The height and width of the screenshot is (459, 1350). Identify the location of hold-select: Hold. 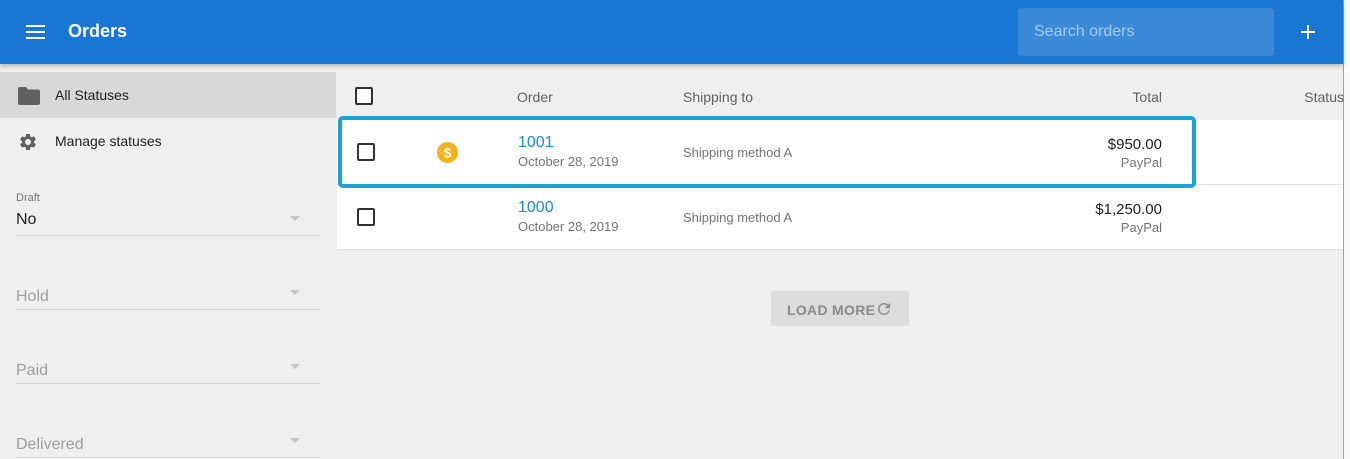
(168, 288).